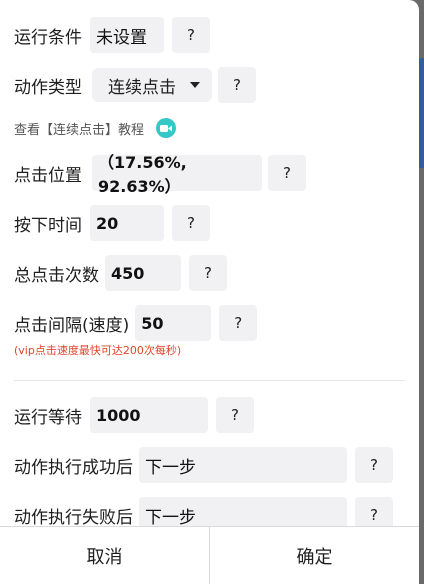 The height and width of the screenshot is (584, 424). What do you see at coordinates (314, 555) in the screenshot?
I see `confirm-button: 确定` at bounding box center [314, 555].